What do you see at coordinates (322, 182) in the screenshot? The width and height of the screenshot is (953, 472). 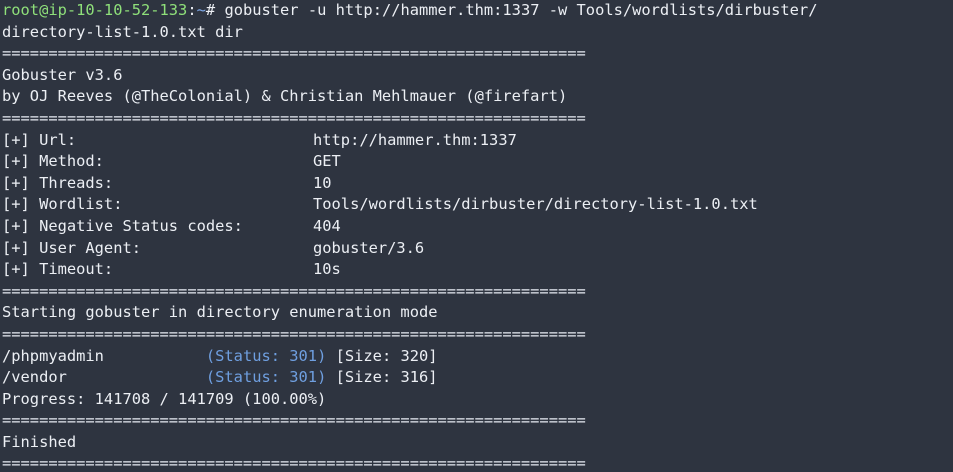 I see `config-value: 10` at bounding box center [322, 182].